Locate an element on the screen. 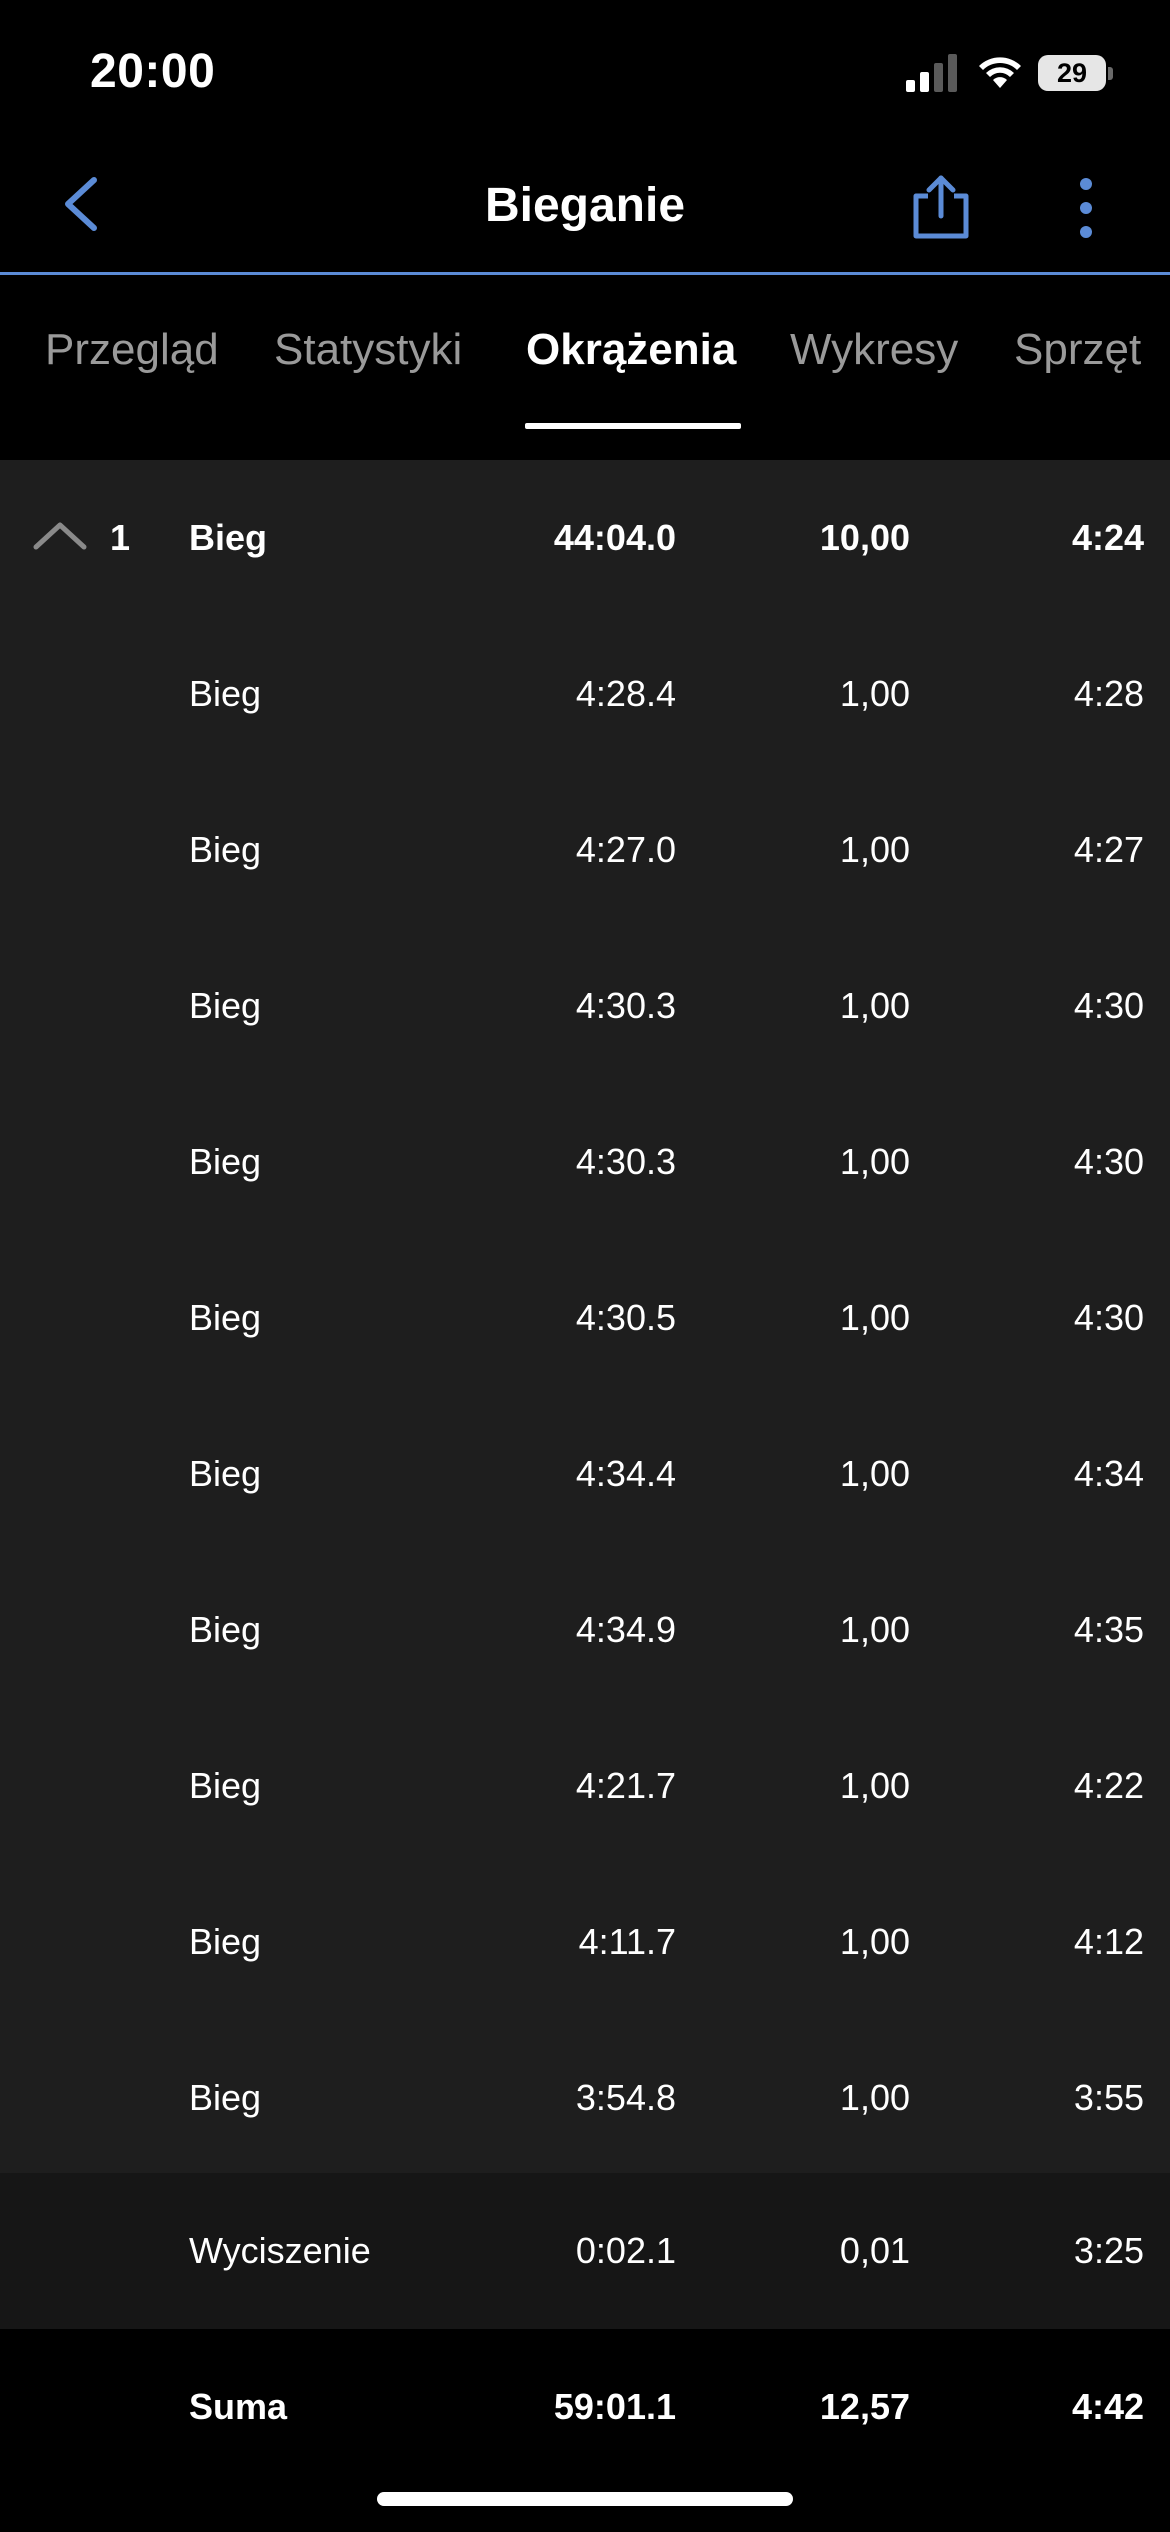  lap-group-row: 1 Bieg 44:04.0 10,00 4:24 is located at coordinates (585, 538).